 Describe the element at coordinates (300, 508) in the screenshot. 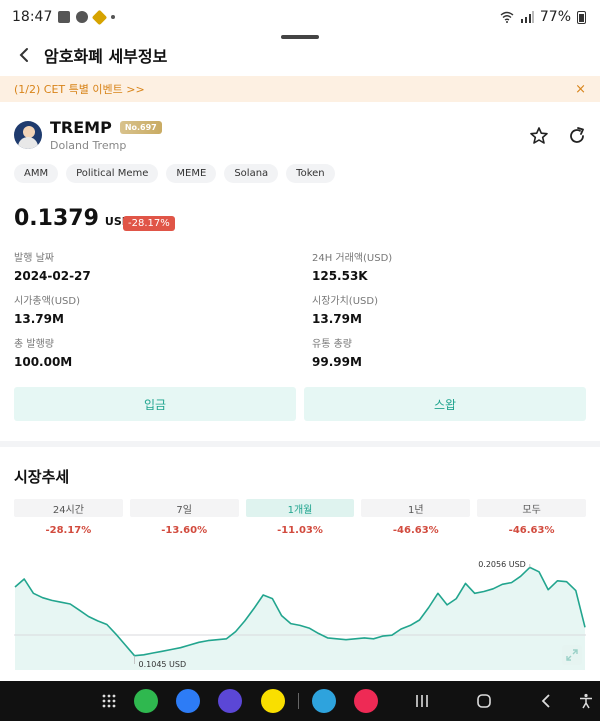

I see `period-tab-label: 1개월` at that location.